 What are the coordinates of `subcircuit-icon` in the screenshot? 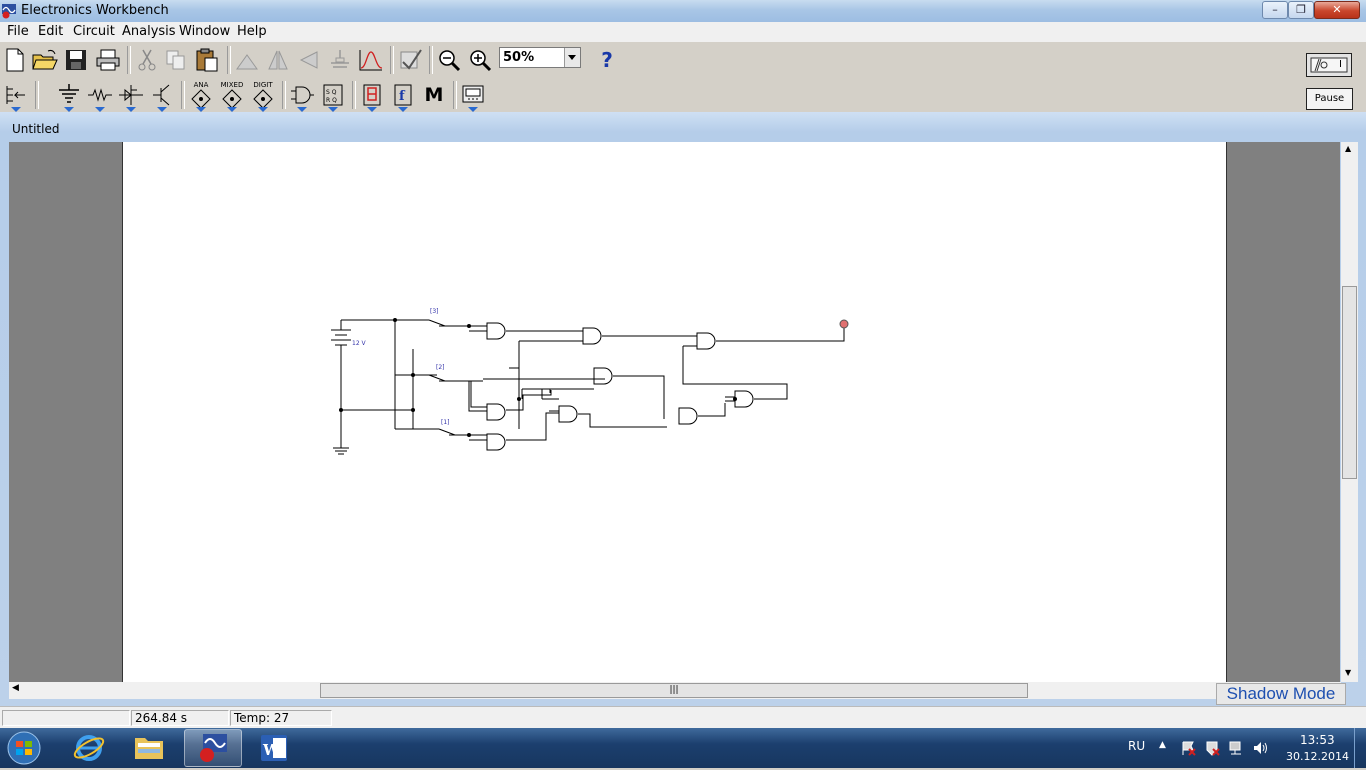 It's located at (411, 59).